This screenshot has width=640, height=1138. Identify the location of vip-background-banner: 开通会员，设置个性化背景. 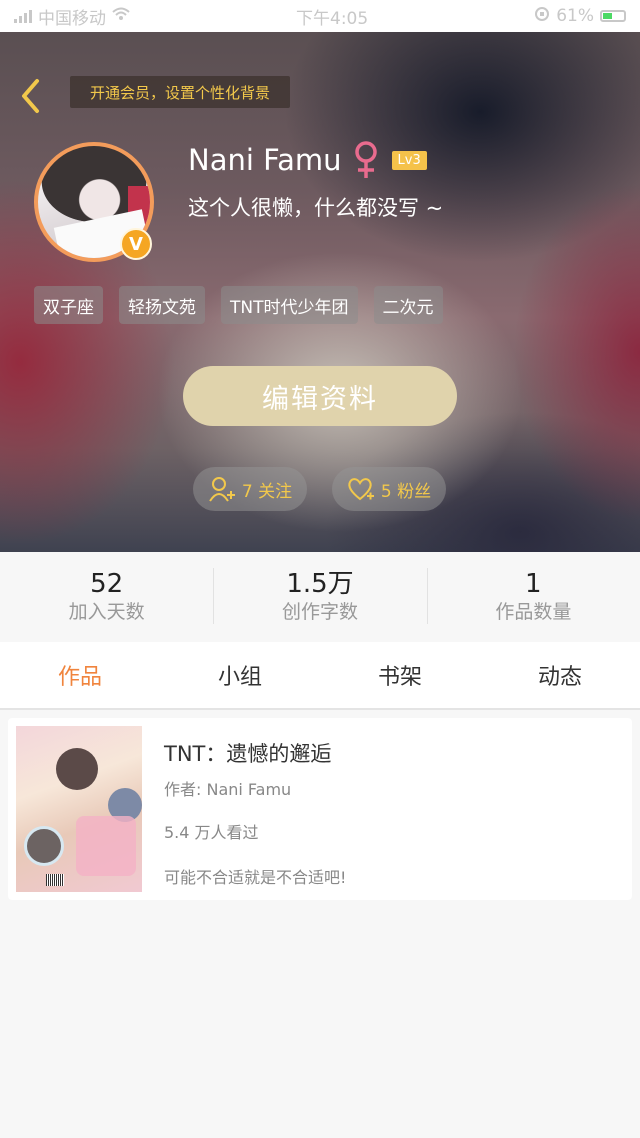
(180, 92).